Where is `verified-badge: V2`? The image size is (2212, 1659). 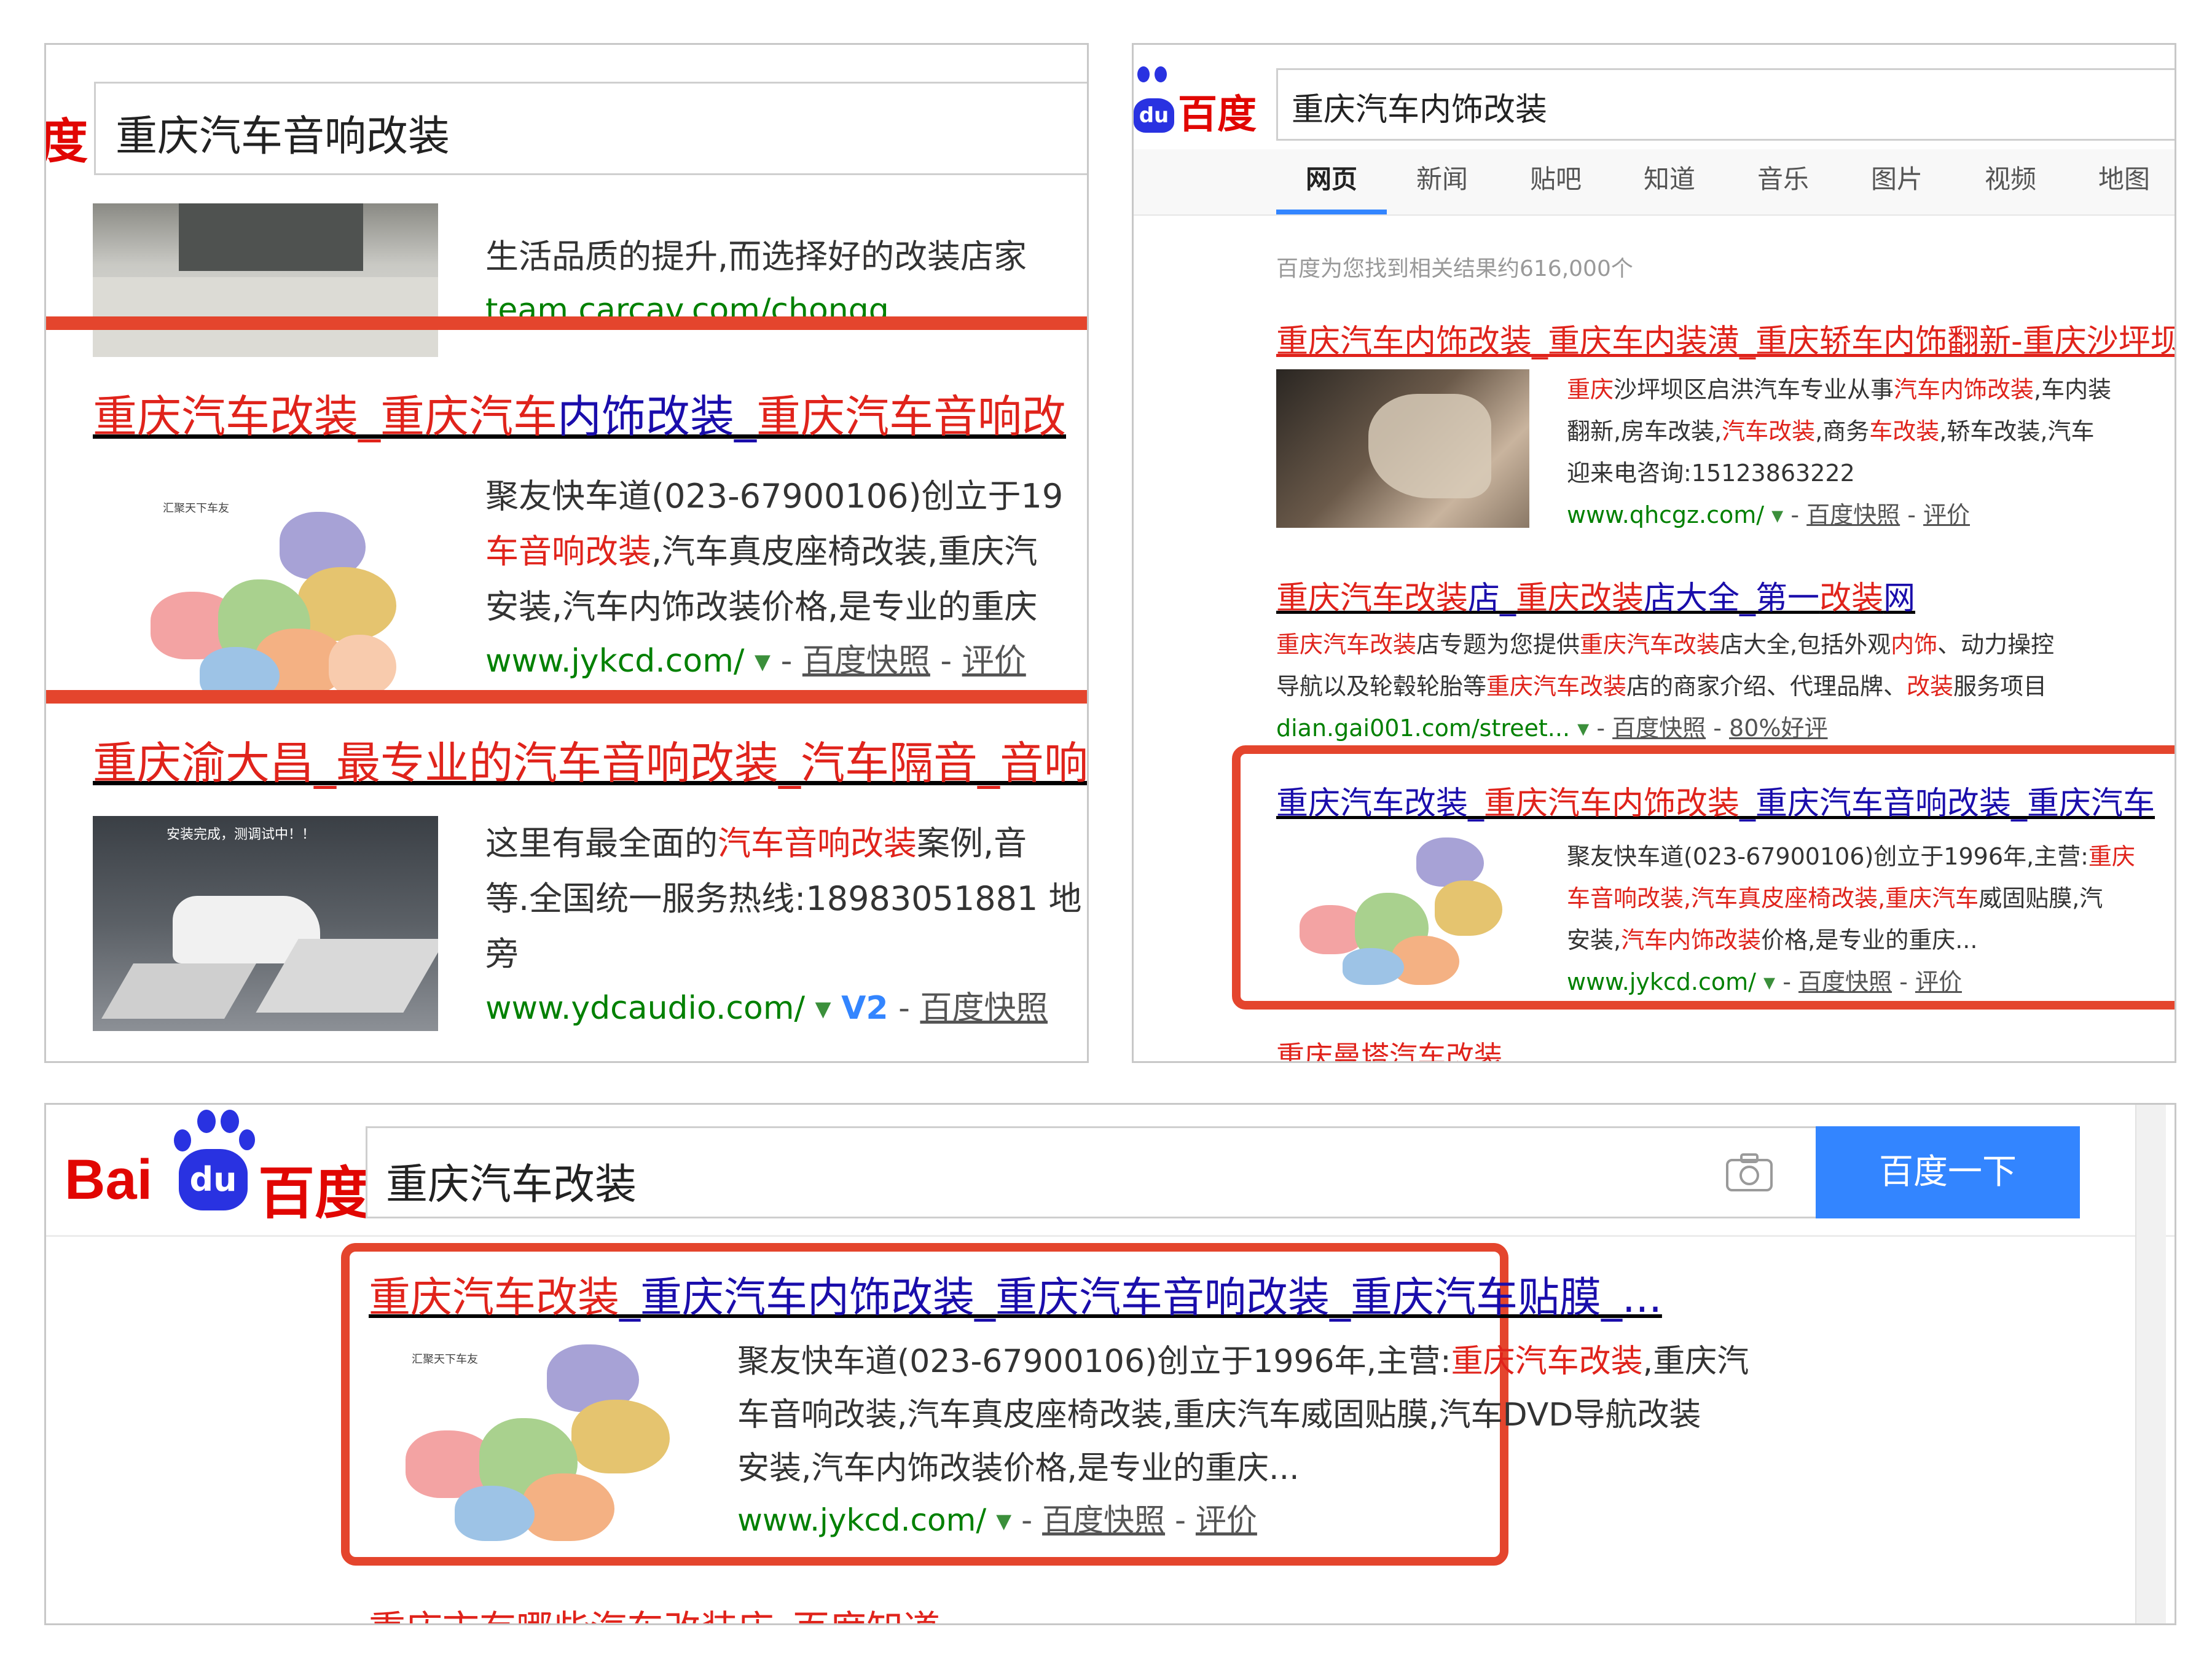 verified-badge: V2 is located at coordinates (864, 1008).